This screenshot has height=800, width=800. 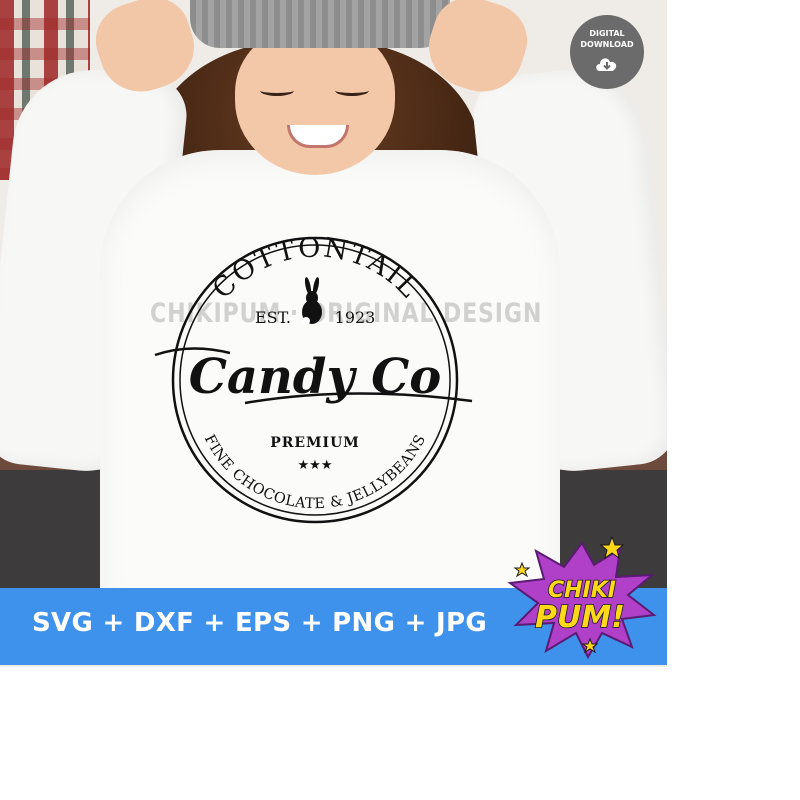 I want to click on smile, so click(x=318, y=136).